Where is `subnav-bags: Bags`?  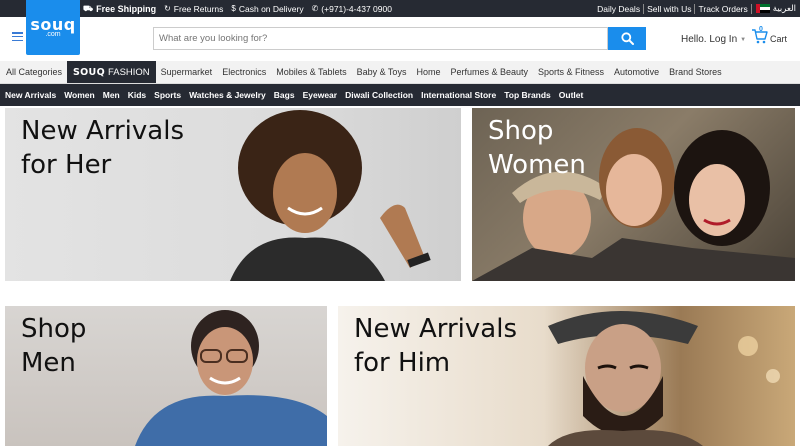
subnav-bags: Bags is located at coordinates (284, 95).